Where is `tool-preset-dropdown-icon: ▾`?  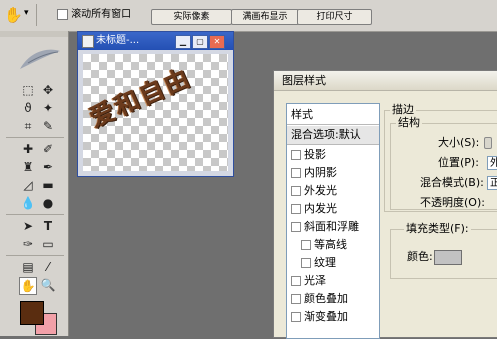
tool-preset-dropdown-icon: ▾ is located at coordinates (26, 13).